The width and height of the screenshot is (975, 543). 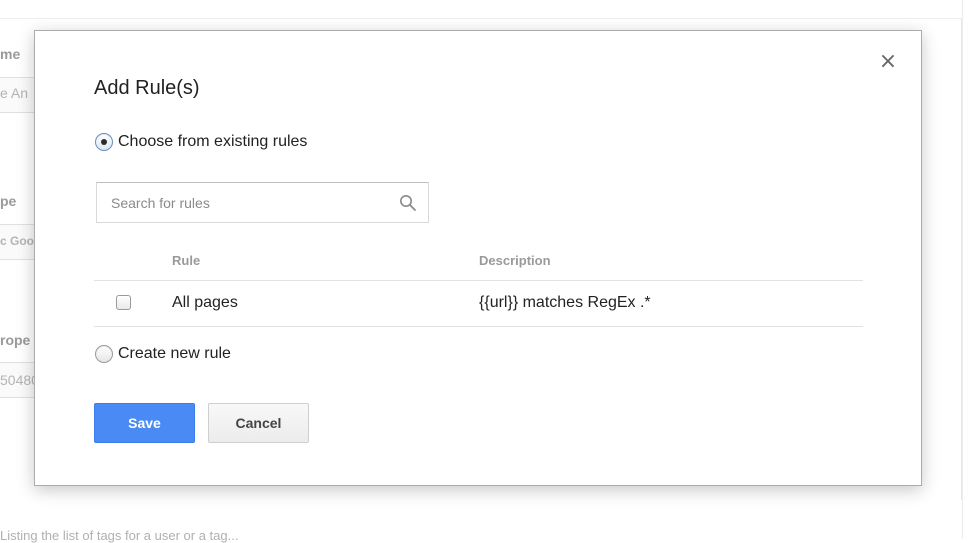 I want to click on rule-description: {{url}} matches RegEx .*, so click(x=671, y=303).